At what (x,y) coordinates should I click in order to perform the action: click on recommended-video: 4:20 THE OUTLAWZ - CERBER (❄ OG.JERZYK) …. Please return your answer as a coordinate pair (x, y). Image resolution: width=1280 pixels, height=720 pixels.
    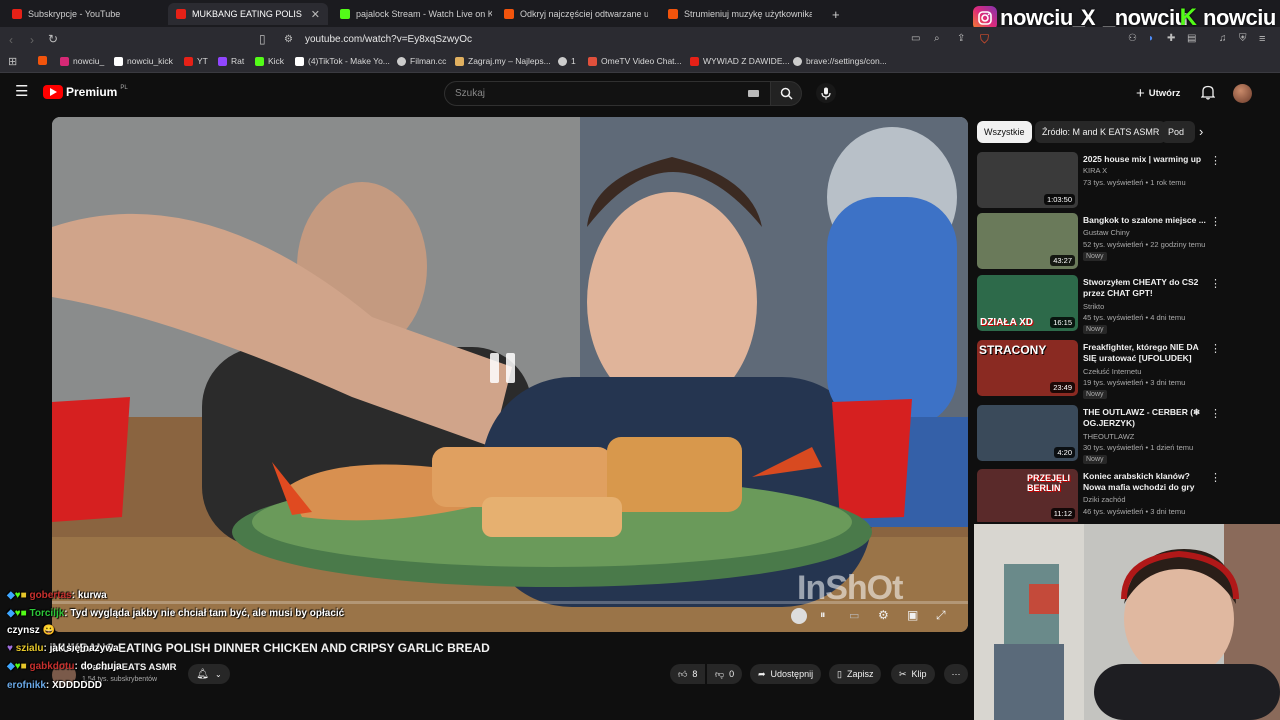
    Looking at the image, I should click on (1102, 434).